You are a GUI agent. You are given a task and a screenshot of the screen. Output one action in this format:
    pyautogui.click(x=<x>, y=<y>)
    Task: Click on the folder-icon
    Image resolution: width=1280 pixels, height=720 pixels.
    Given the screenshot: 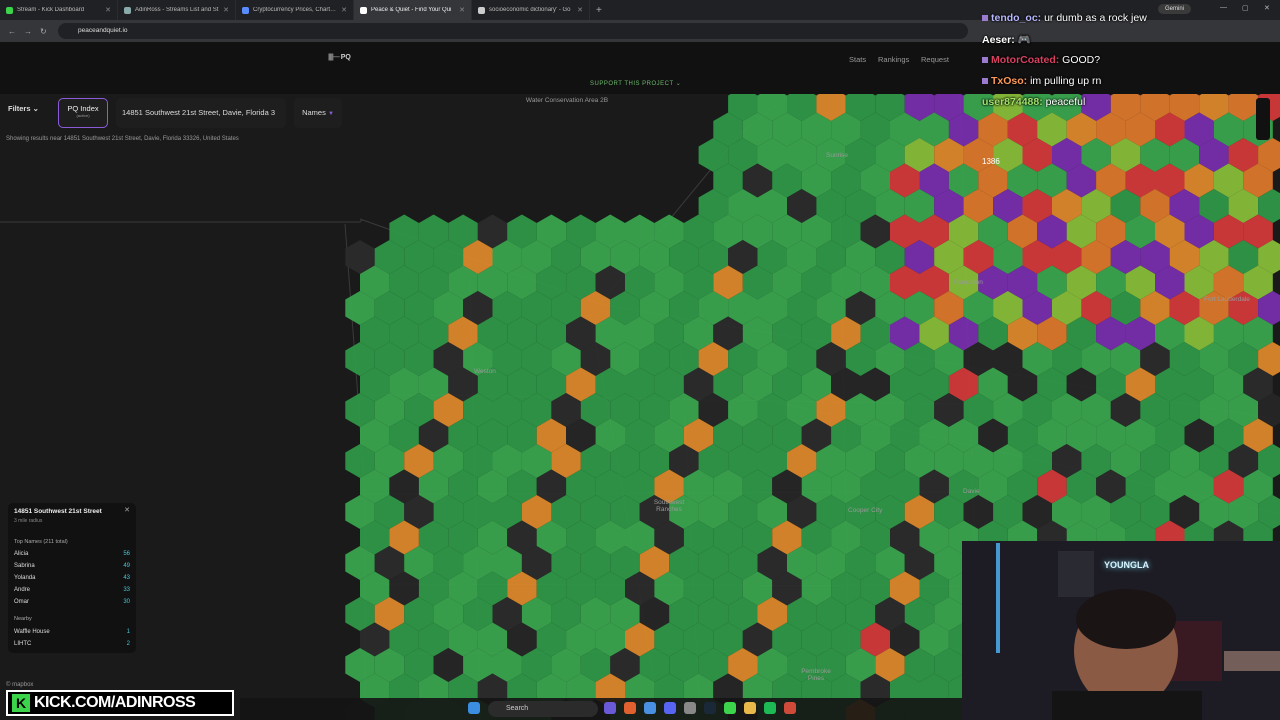 What is the action you would take?
    pyautogui.click(x=750, y=708)
    